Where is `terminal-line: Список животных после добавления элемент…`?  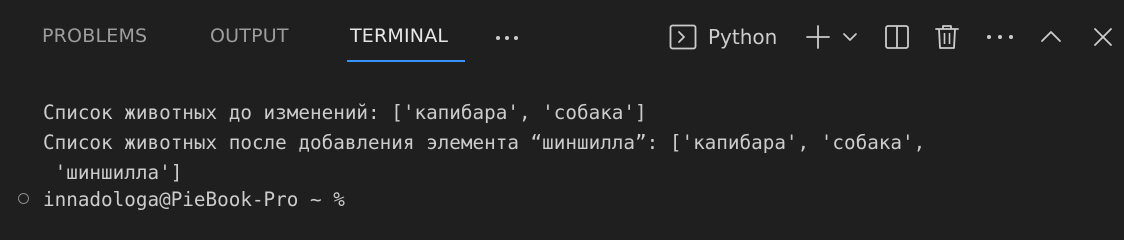 terminal-line: Список животных после добавления элемент… is located at coordinates (484, 142).